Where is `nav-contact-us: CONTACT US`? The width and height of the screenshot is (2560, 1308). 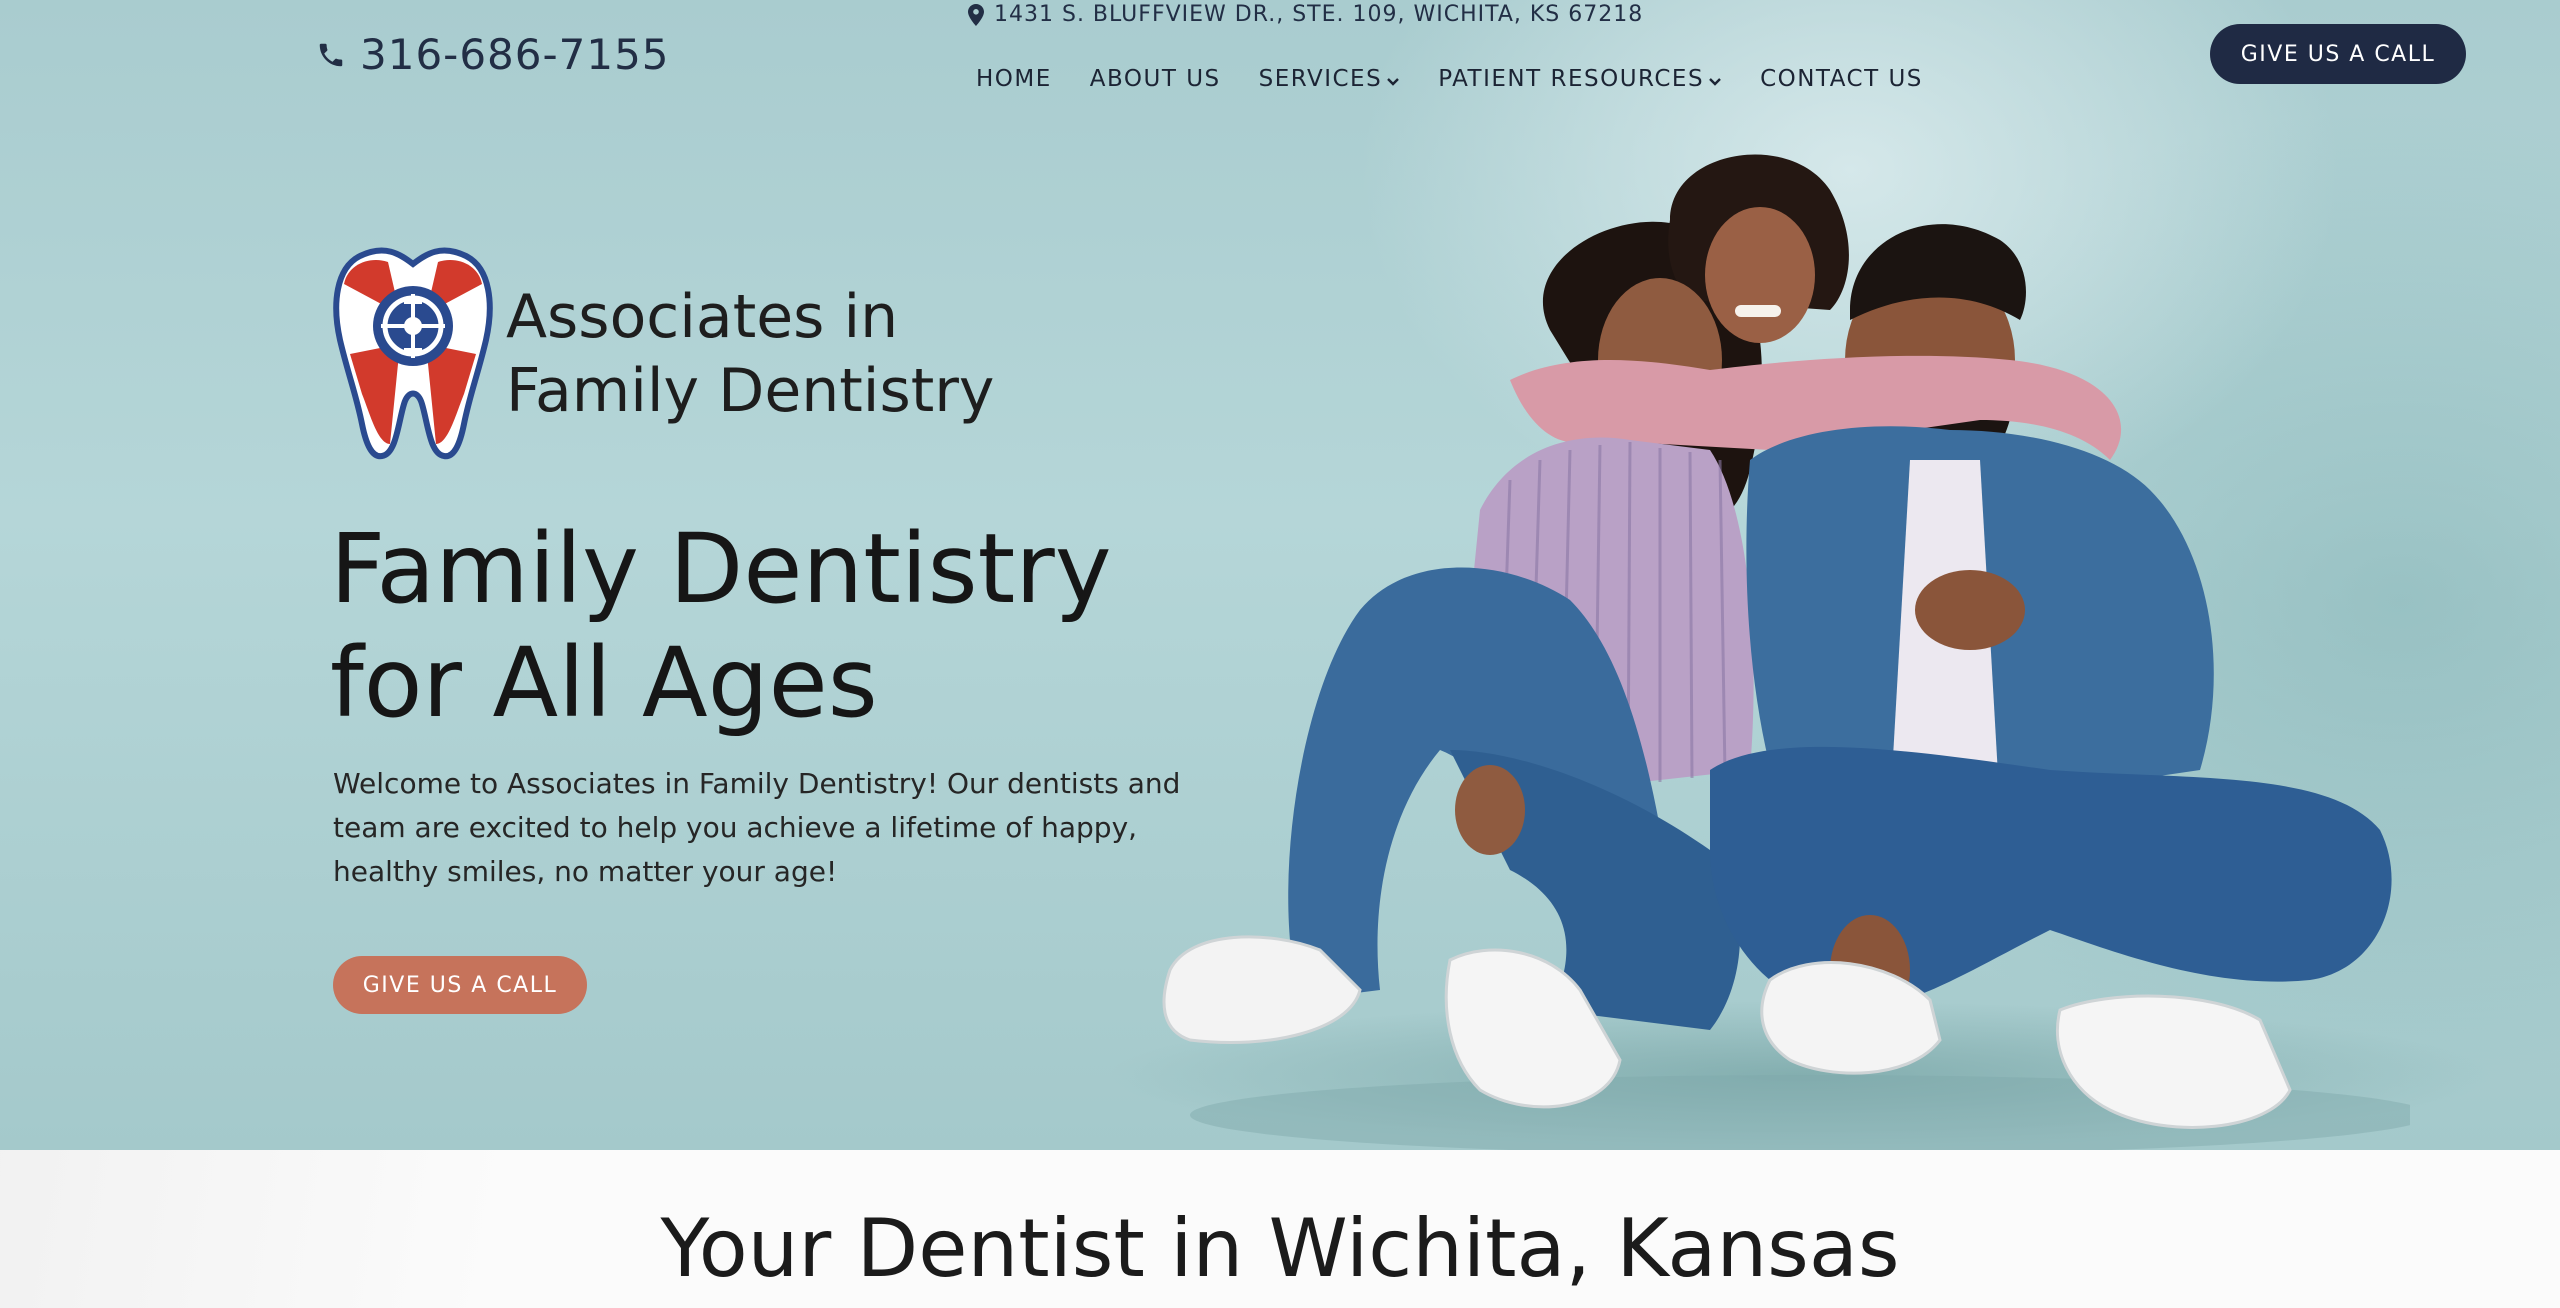
nav-contact-us: CONTACT US is located at coordinates (1841, 79).